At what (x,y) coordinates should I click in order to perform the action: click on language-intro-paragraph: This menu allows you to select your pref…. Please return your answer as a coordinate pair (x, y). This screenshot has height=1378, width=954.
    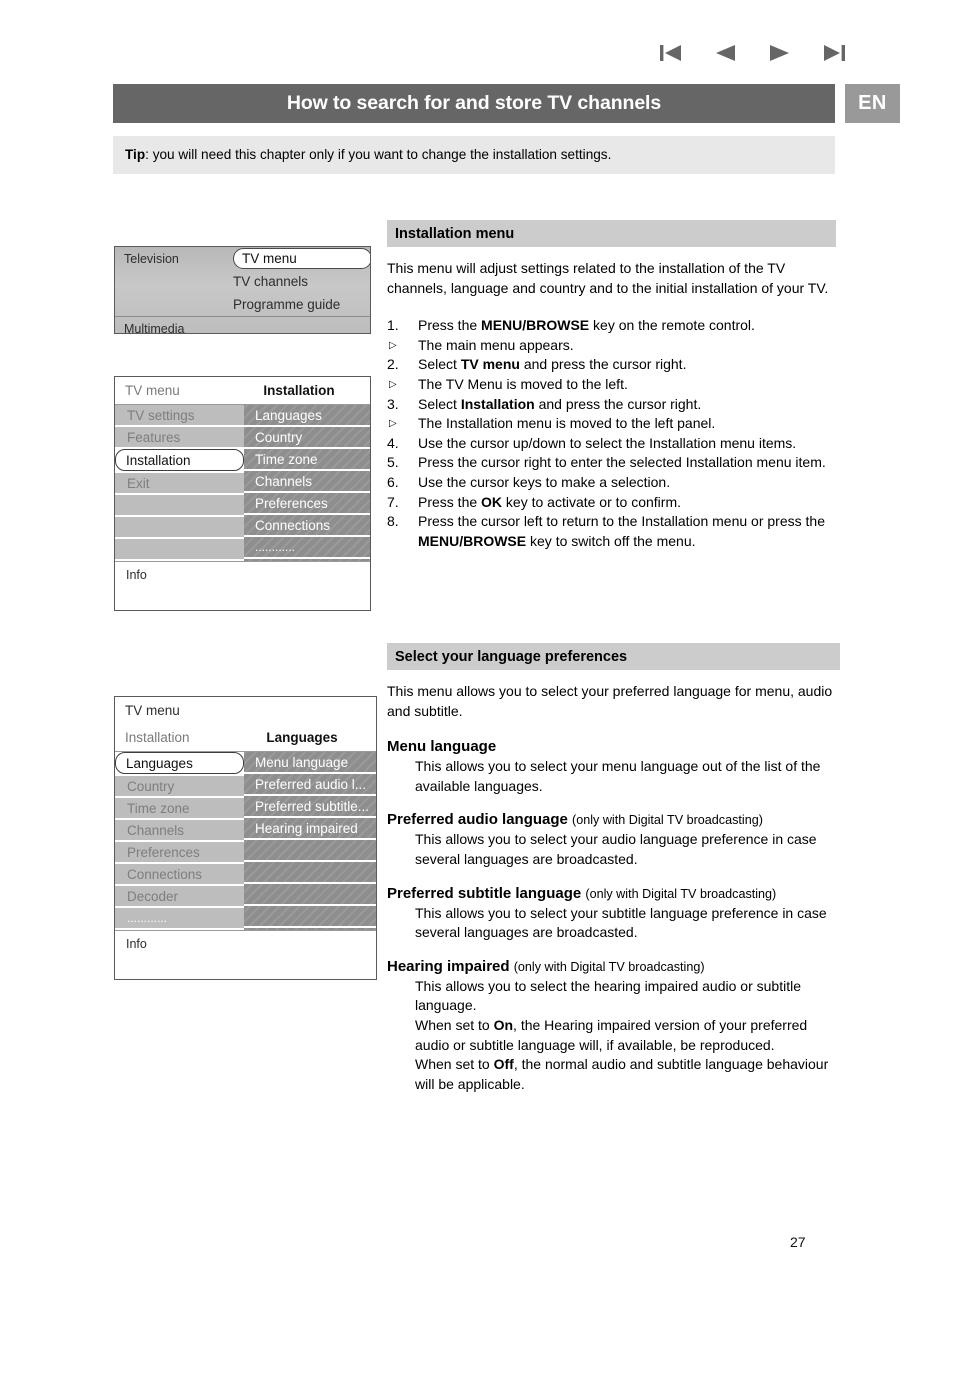
    Looking at the image, I should click on (610, 701).